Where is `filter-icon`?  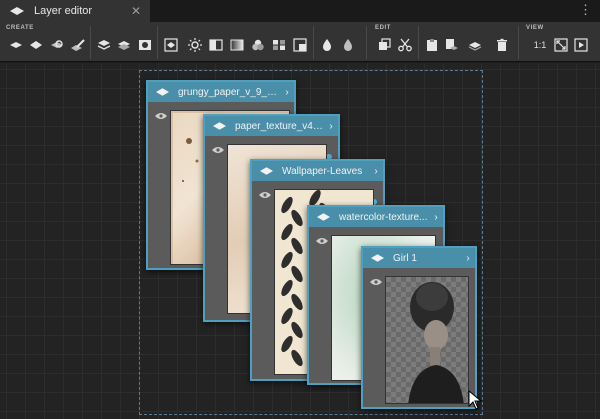
filter-icon is located at coordinates (171, 45).